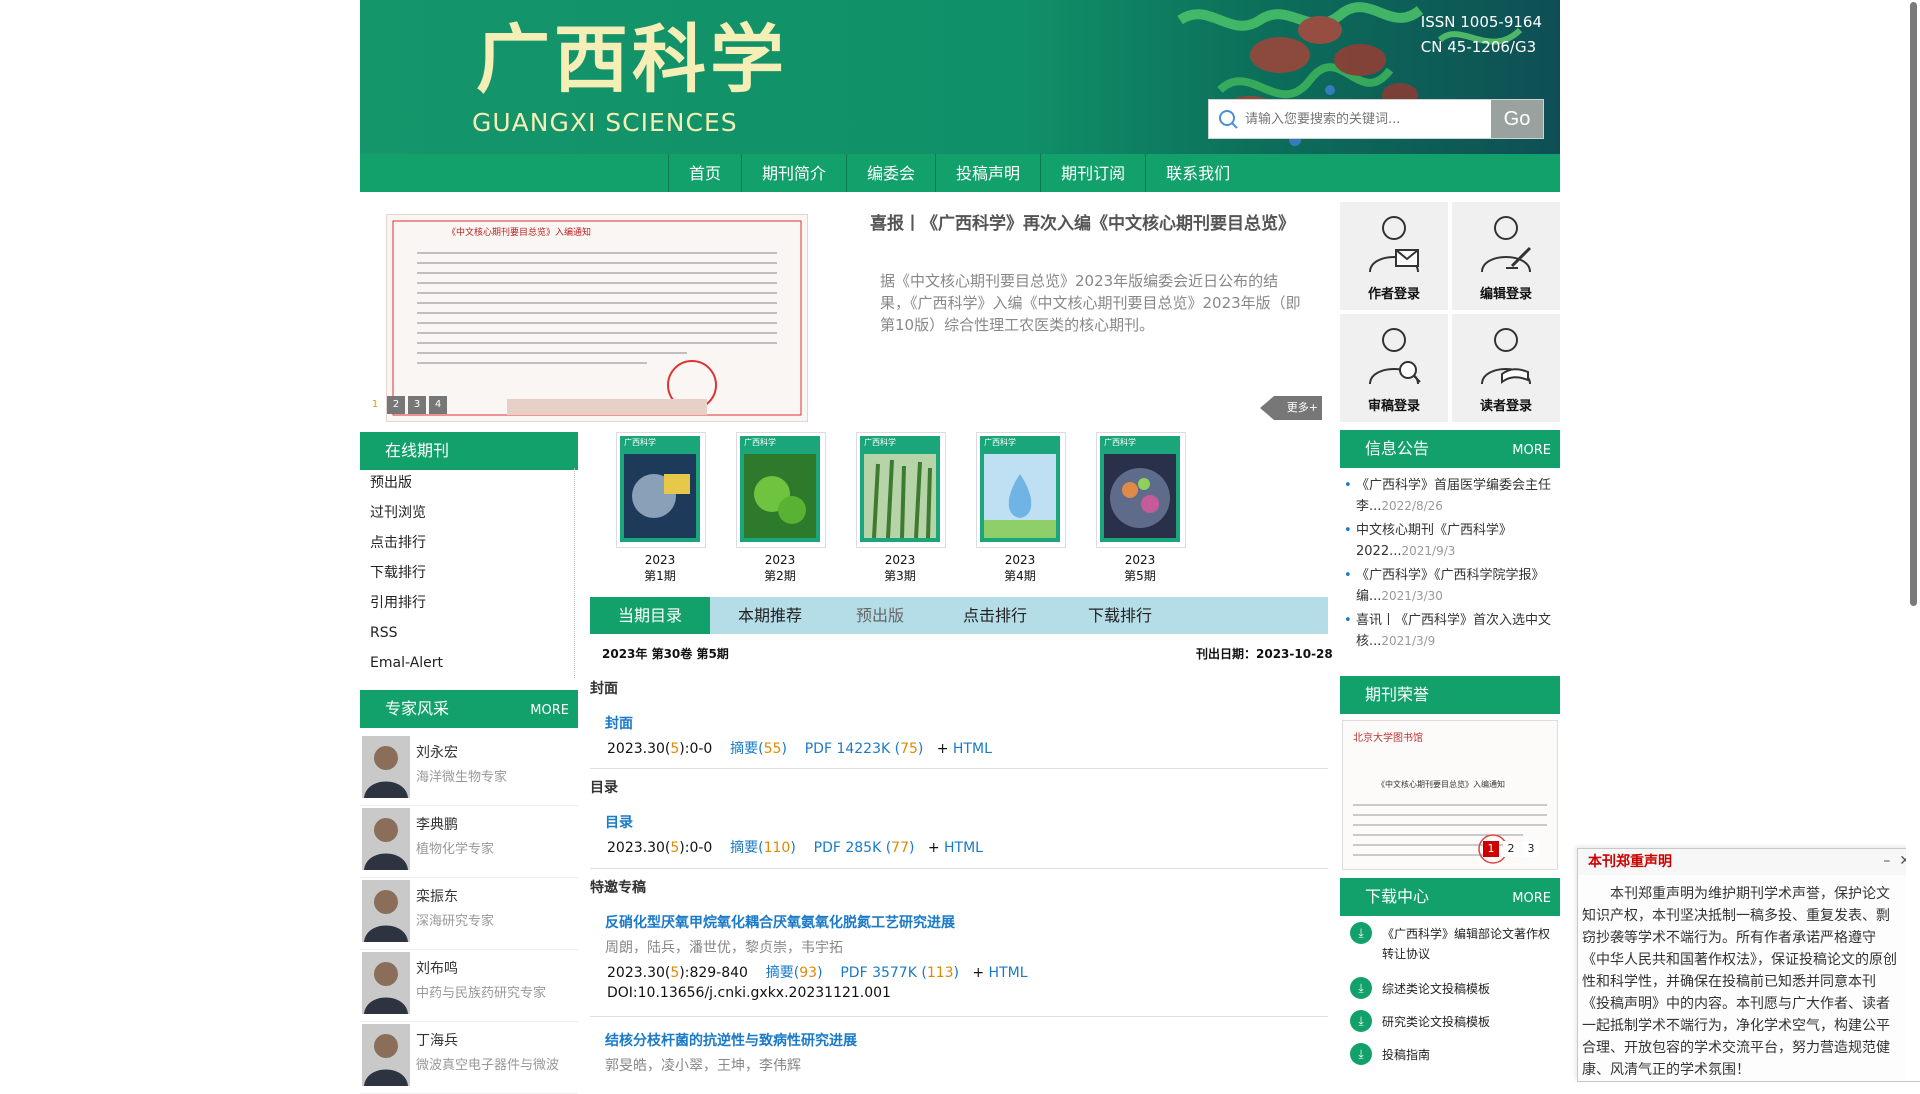 The height and width of the screenshot is (1094, 1920). What do you see at coordinates (549, 711) in the screenshot?
I see `experts-more-link: MORE` at bounding box center [549, 711].